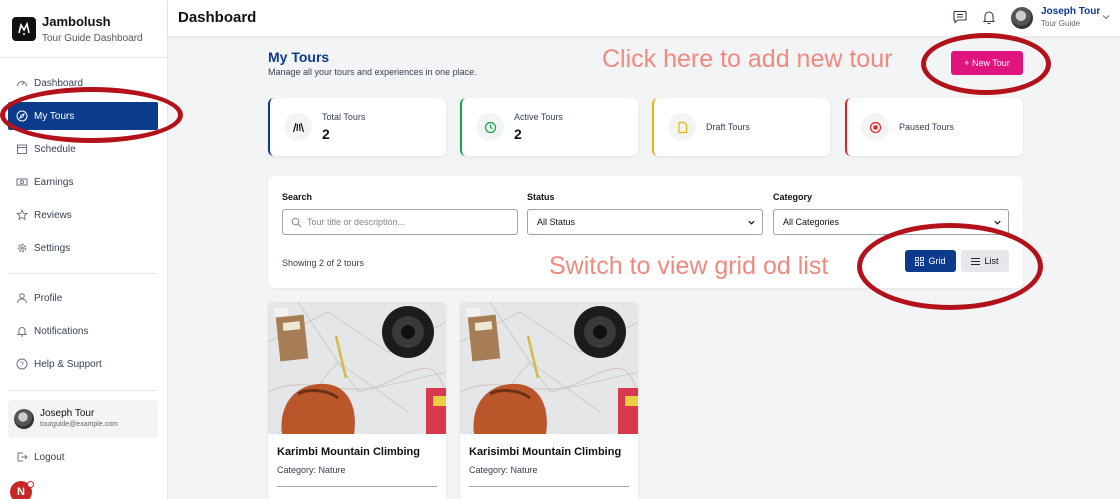  I want to click on tour-title: Karimbi Mountain Climbing, so click(348, 452).